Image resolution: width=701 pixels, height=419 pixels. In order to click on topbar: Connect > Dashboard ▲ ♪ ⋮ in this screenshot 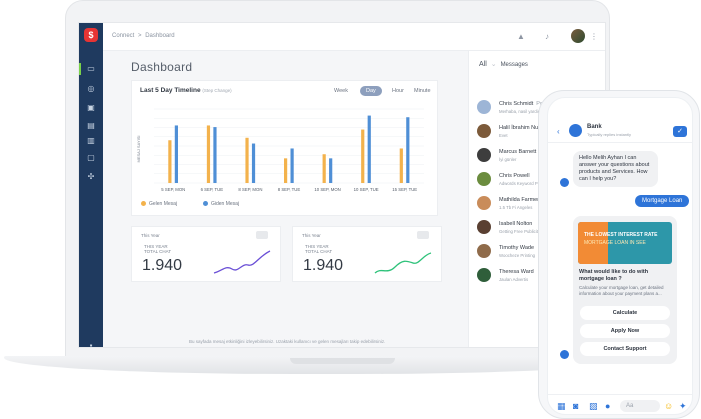, I will do `click(354, 37)`.